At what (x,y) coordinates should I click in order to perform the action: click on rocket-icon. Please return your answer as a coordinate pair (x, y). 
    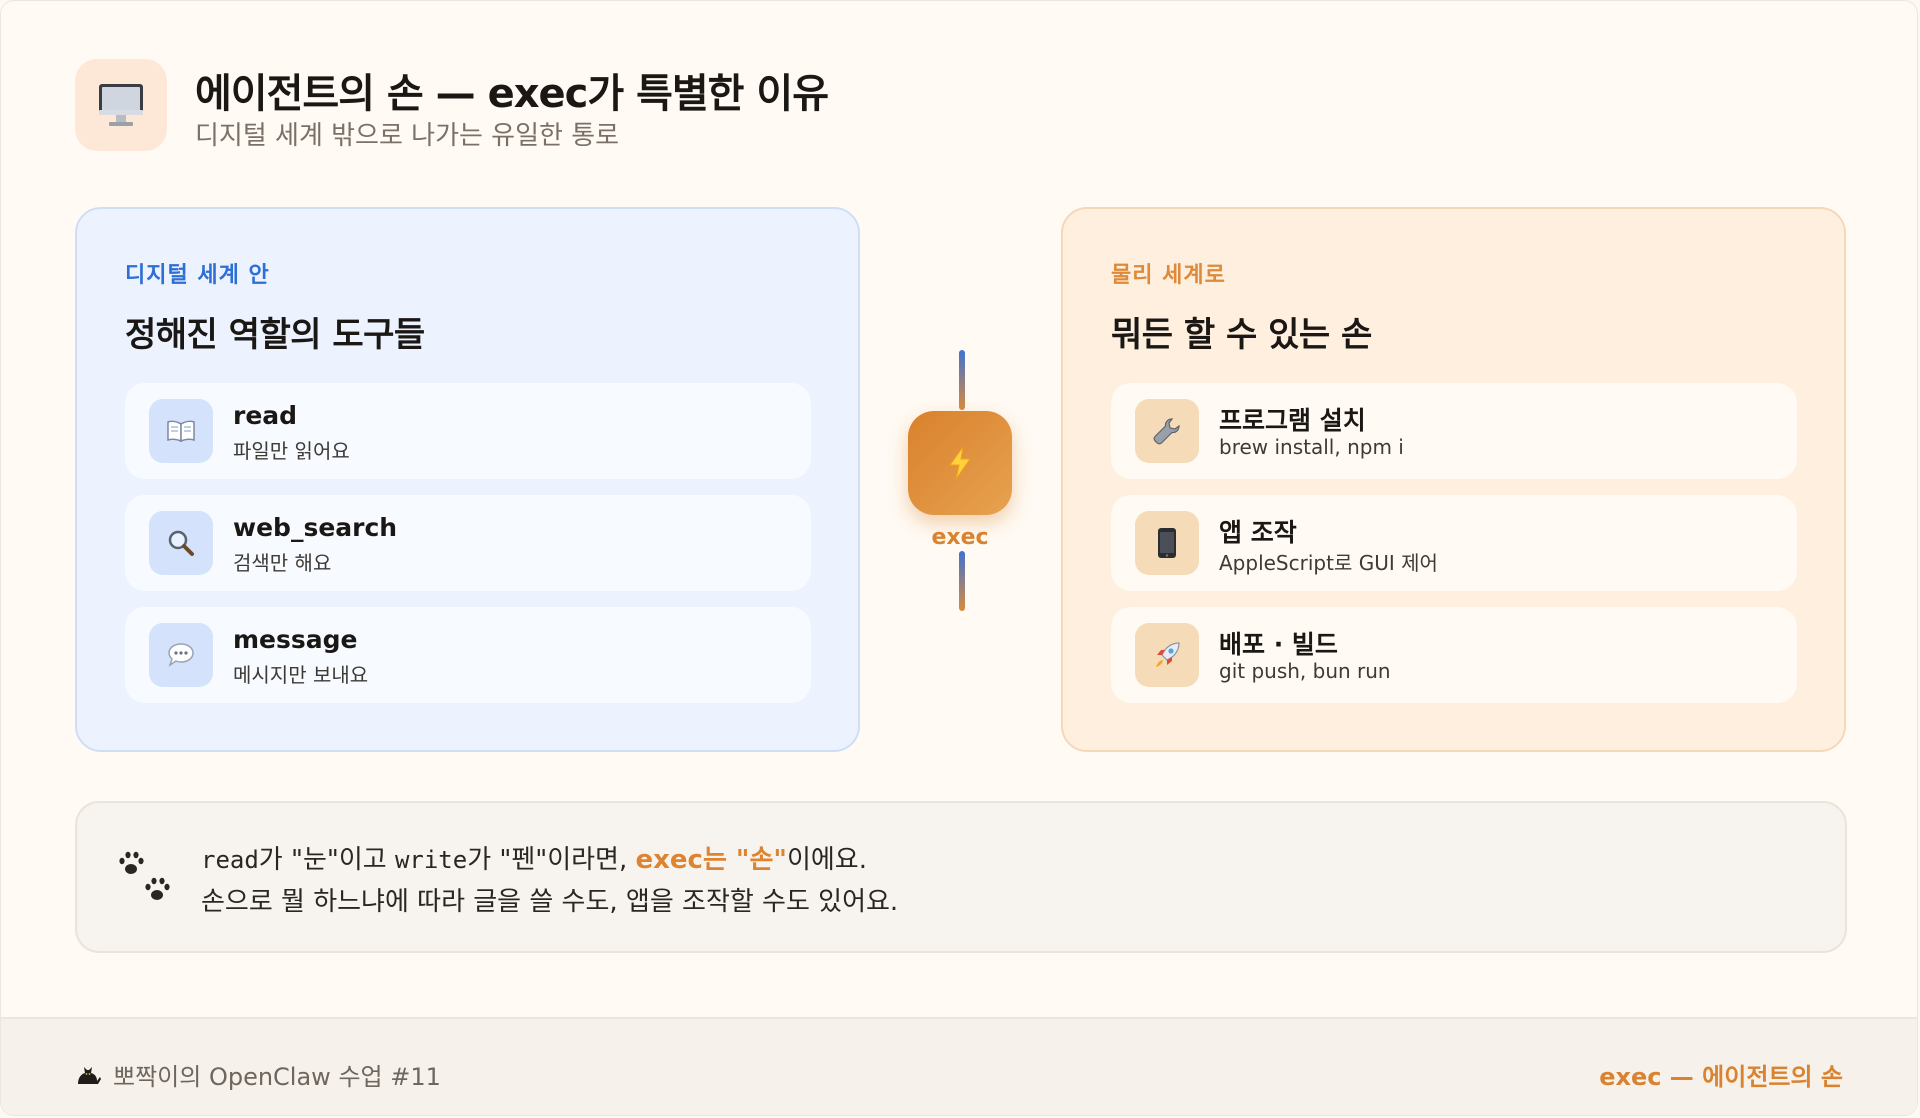
    Looking at the image, I should click on (1167, 655).